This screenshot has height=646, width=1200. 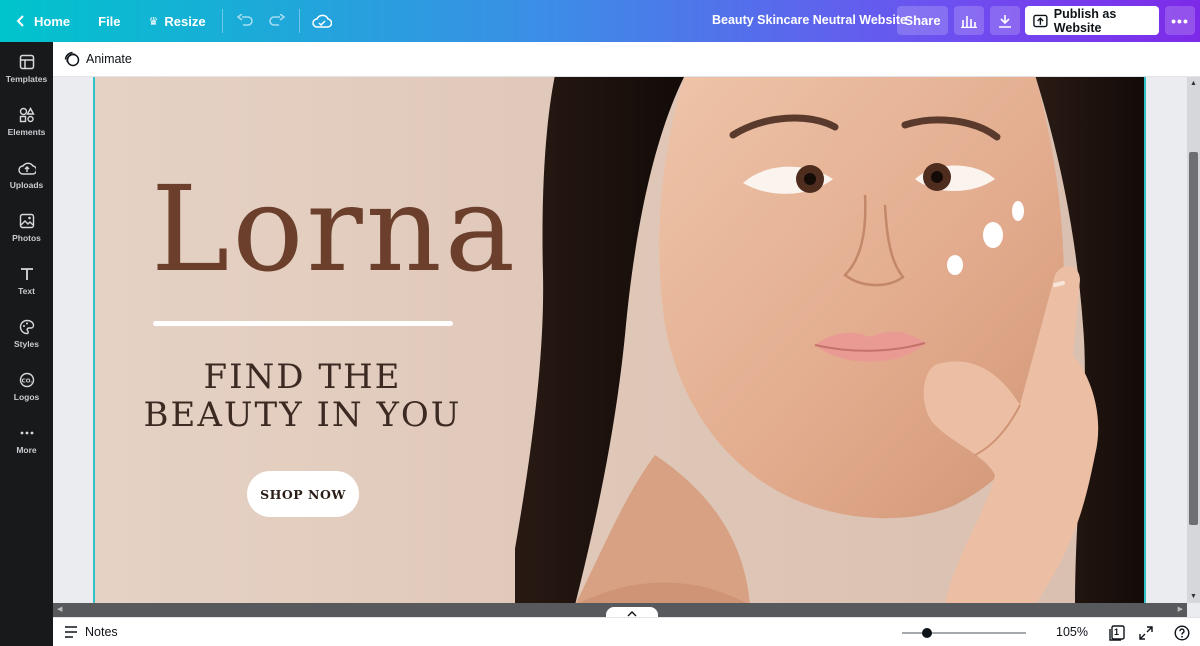 I want to click on sidebar-item-label: Styles, so click(x=26, y=343).